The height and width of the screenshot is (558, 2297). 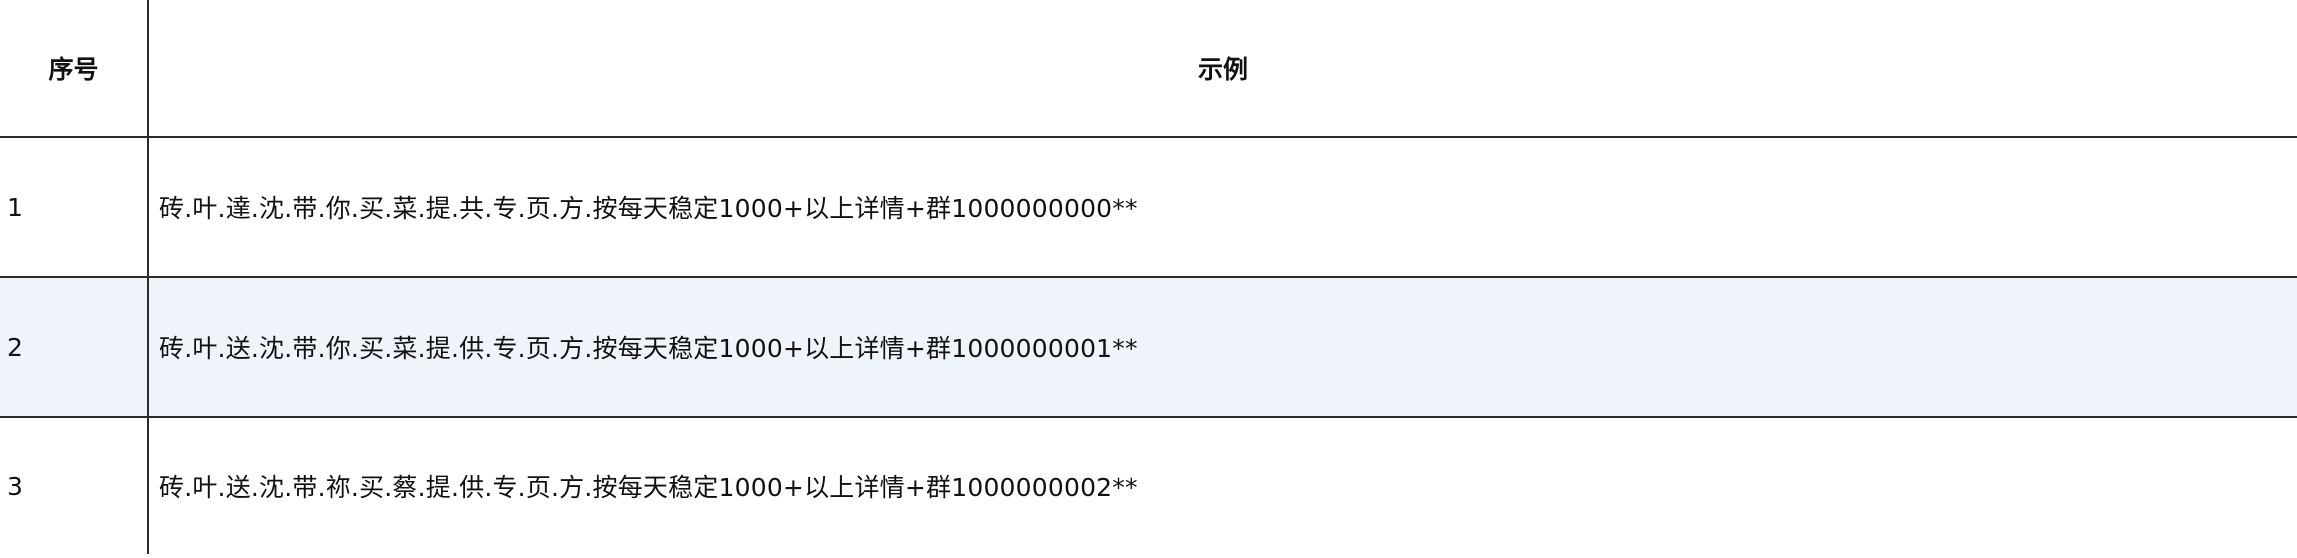 I want to click on cell-index: 3, so click(x=74, y=485).